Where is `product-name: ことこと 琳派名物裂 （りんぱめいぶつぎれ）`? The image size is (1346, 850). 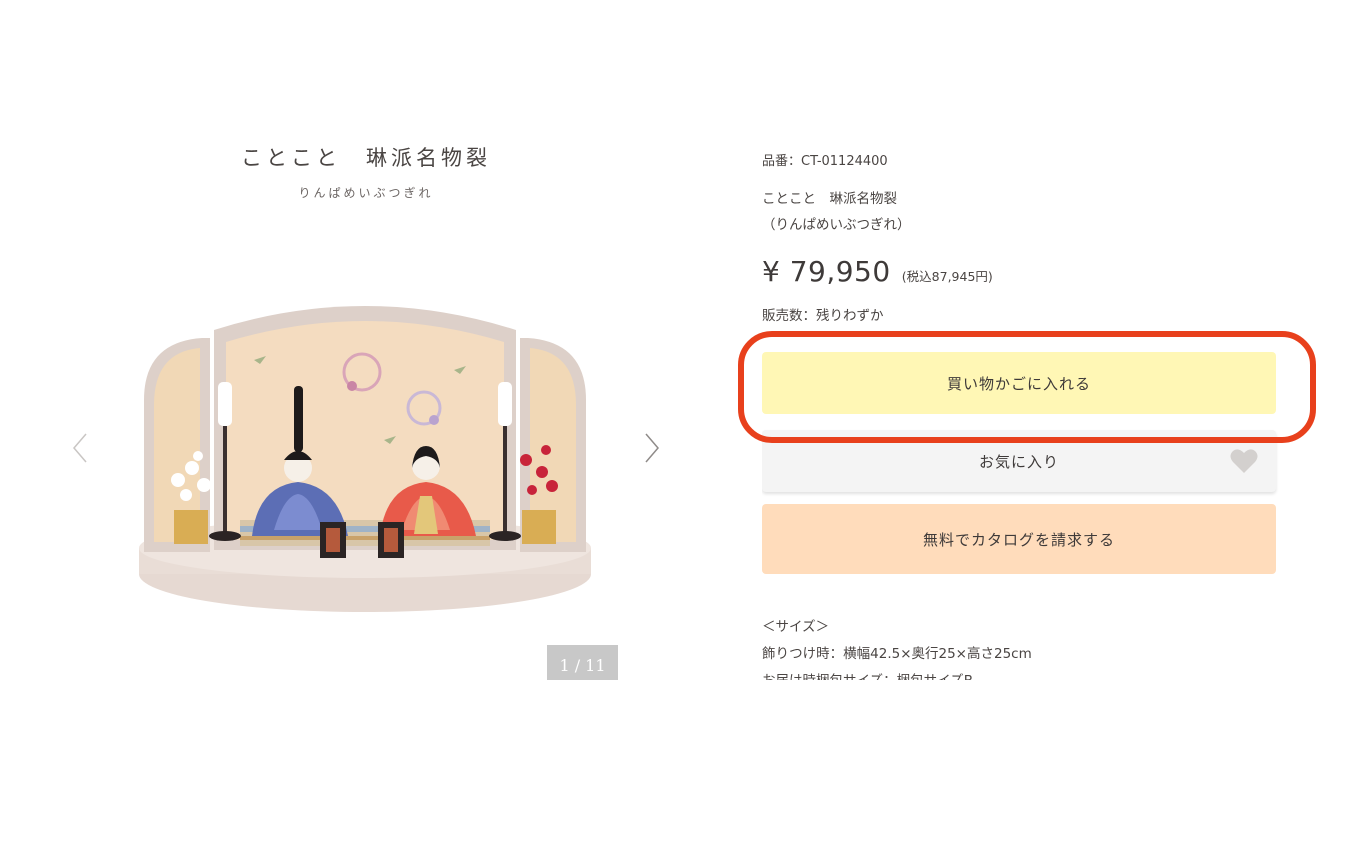 product-name: ことこと 琳派名物裂 （りんぱめいぶつぎれ） is located at coordinates (836, 212).